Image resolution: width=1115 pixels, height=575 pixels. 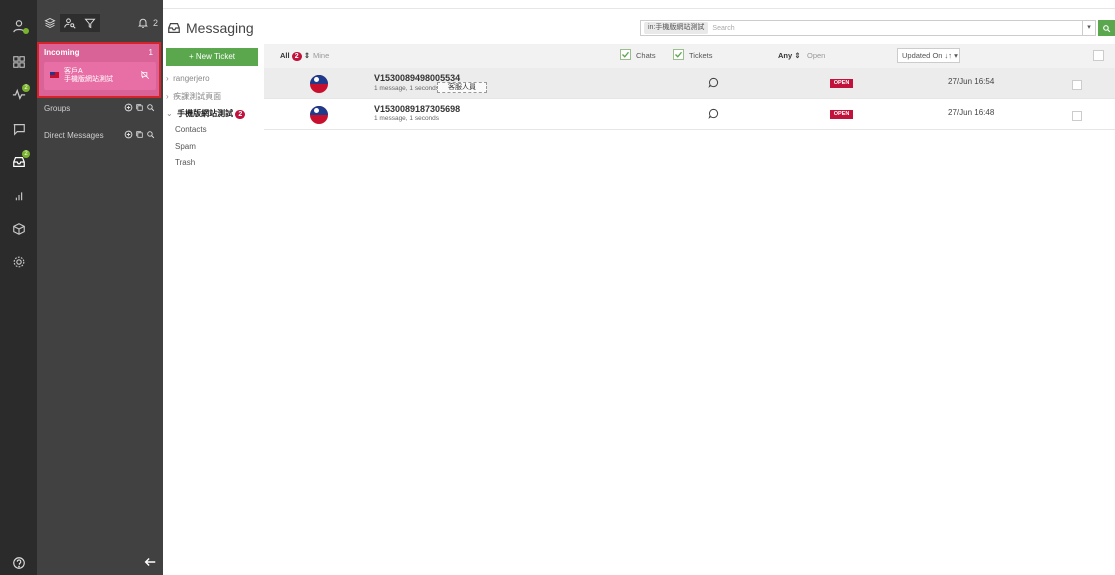 I want to click on grid-icon, so click(x=18, y=62).